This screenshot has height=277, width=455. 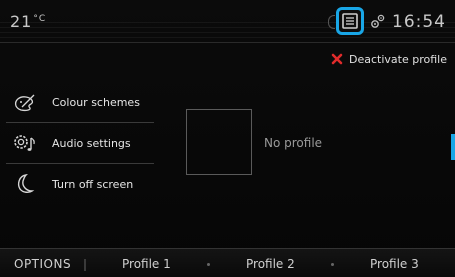 I want to click on menu-item-label: Turn off screen, so click(x=93, y=184).